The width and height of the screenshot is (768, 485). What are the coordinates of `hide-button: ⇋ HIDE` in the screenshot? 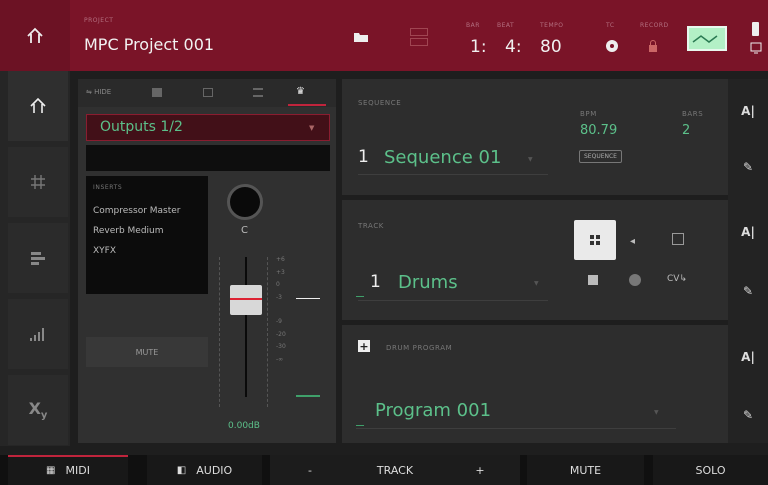 It's located at (98, 92).